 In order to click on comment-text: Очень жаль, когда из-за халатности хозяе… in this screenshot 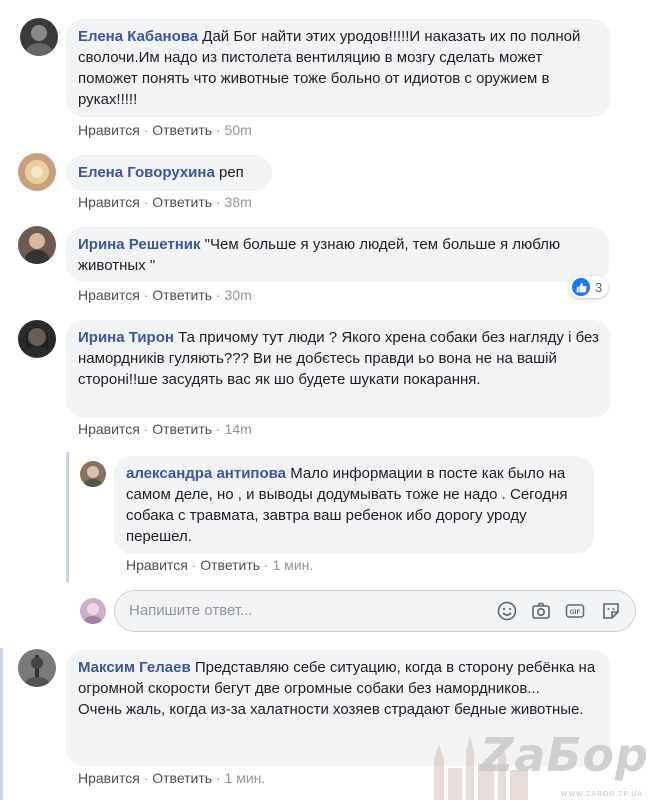, I will do `click(331, 709)`.